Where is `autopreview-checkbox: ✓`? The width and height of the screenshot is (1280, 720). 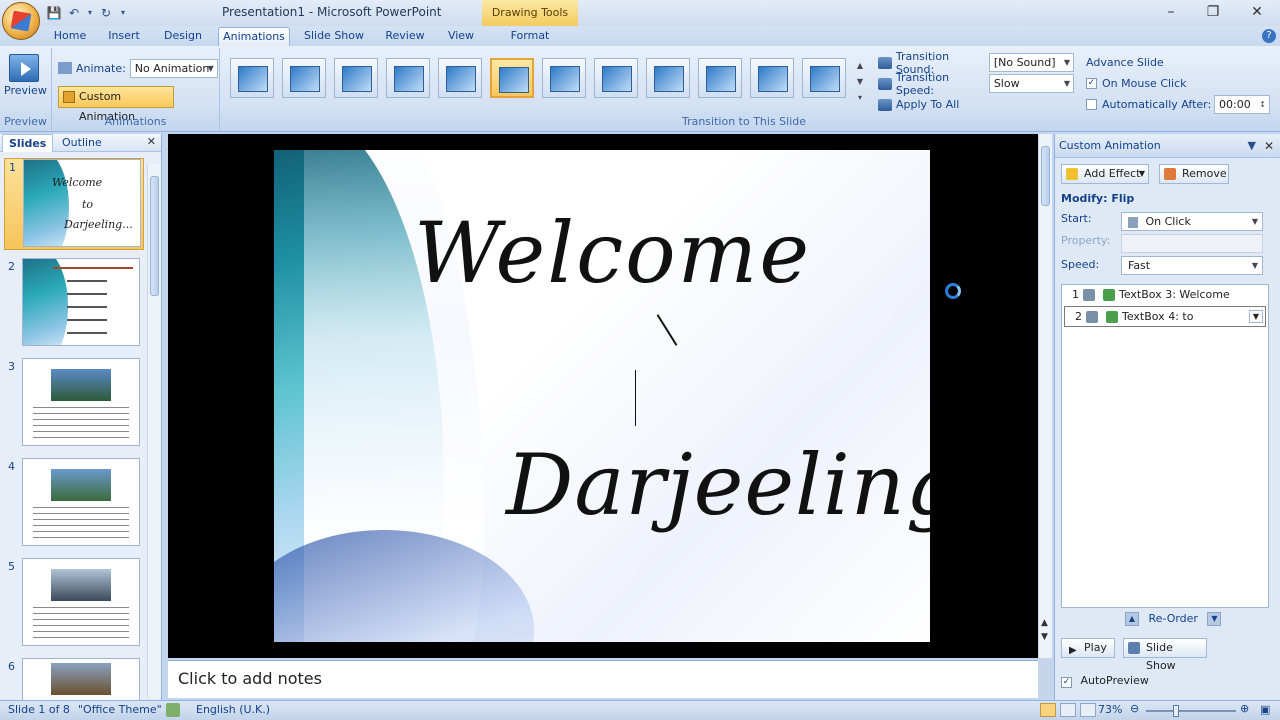 autopreview-checkbox: ✓ is located at coordinates (1066, 682).